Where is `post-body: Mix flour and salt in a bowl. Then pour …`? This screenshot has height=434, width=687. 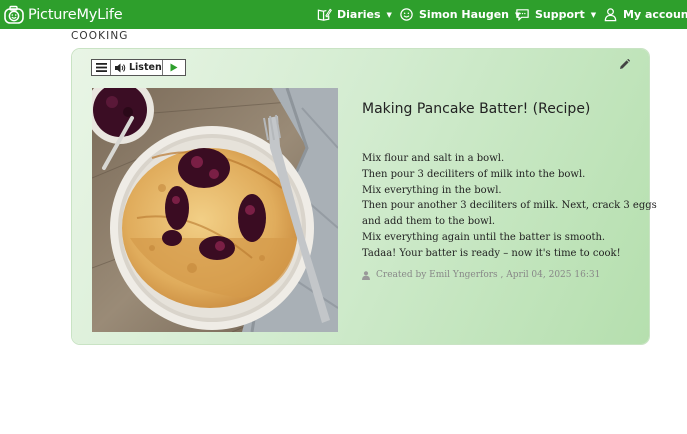
post-body: Mix flour and salt in a bowl. Then pour … is located at coordinates (509, 206).